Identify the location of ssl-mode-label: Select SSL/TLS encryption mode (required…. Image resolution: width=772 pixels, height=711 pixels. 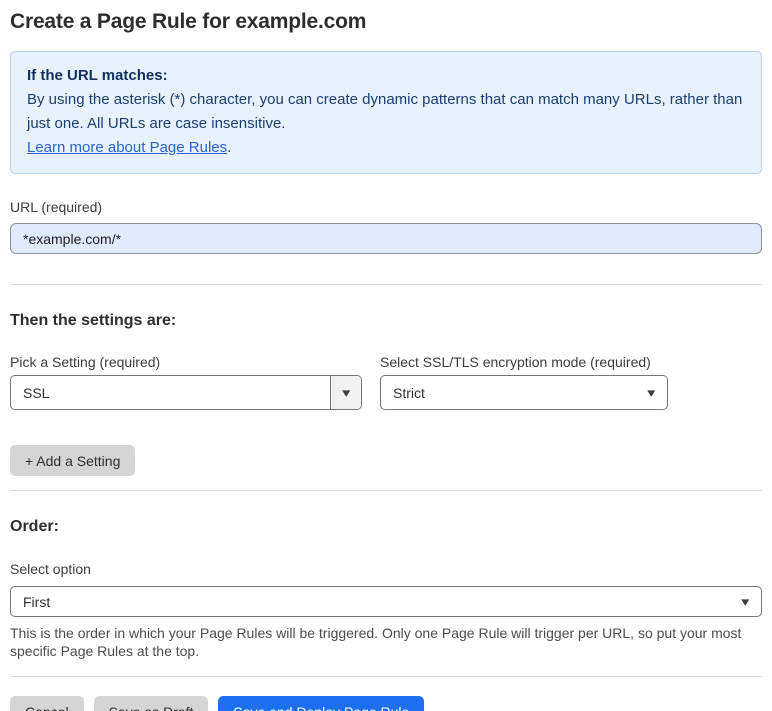
(515, 362).